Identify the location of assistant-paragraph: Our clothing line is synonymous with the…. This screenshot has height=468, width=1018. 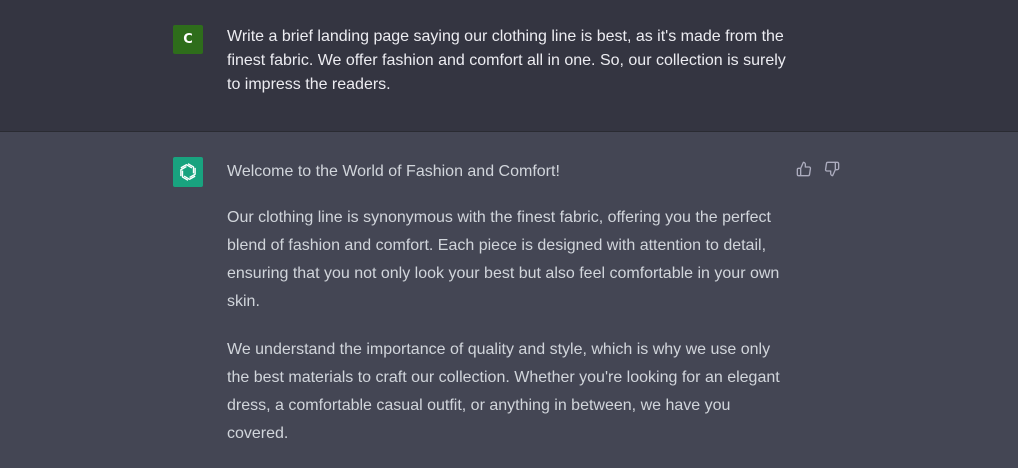
(503, 259).